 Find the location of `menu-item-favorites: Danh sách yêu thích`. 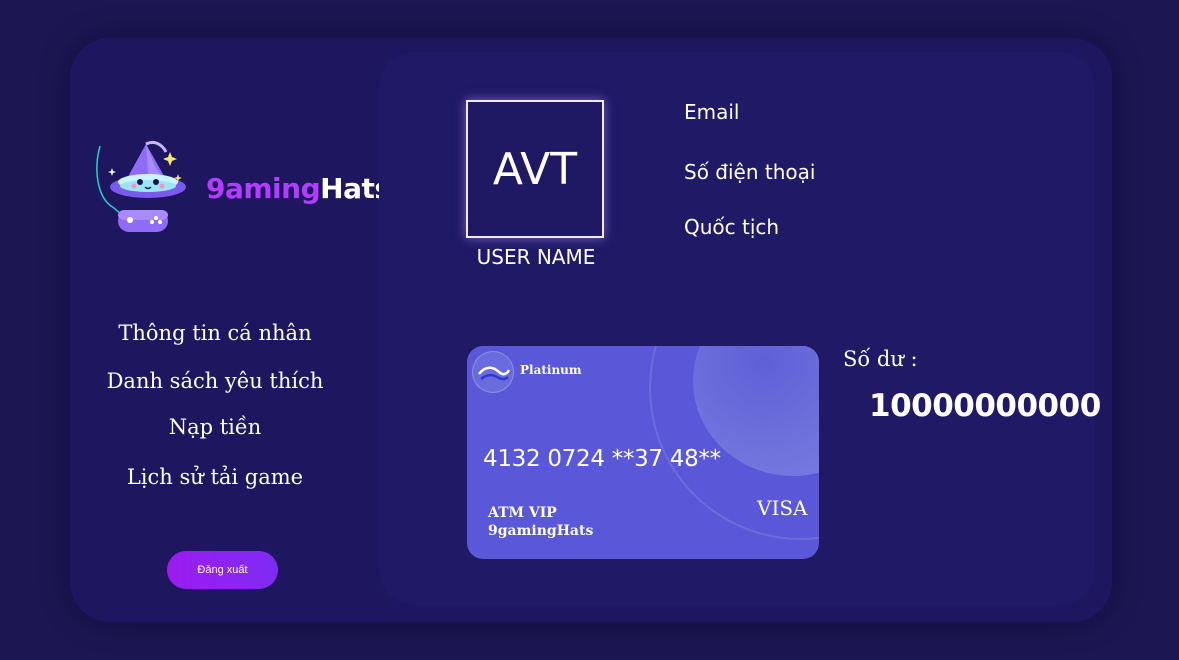

menu-item-favorites: Danh sách yêu thích is located at coordinates (215, 381).